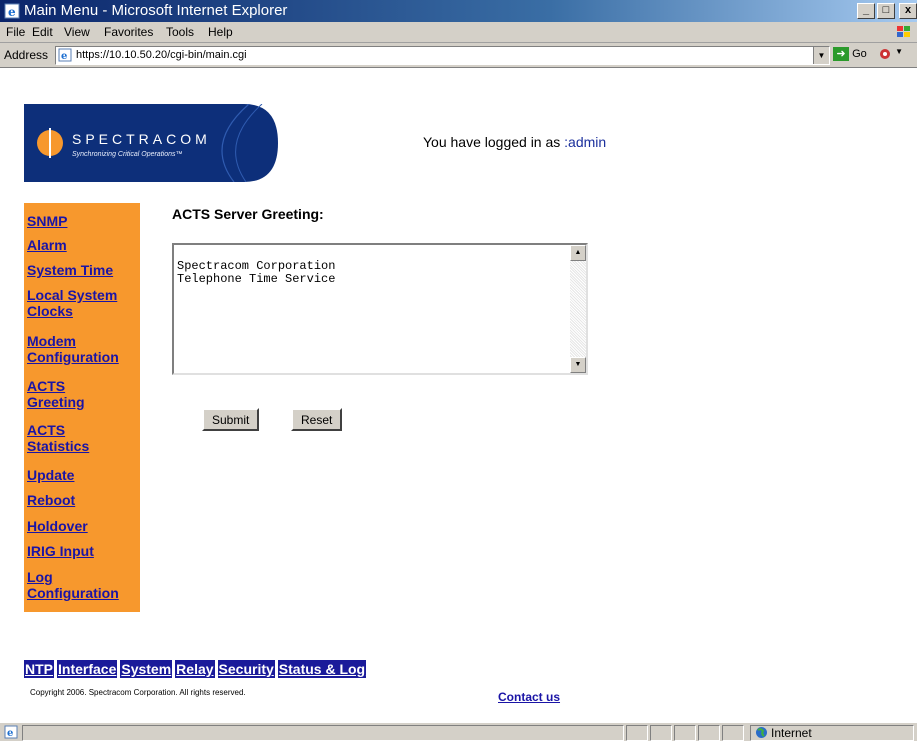 The height and width of the screenshot is (741, 917). What do you see at coordinates (58, 438) in the screenshot?
I see `sidebar-item-acts-statistics: ACTS Statistics` at bounding box center [58, 438].